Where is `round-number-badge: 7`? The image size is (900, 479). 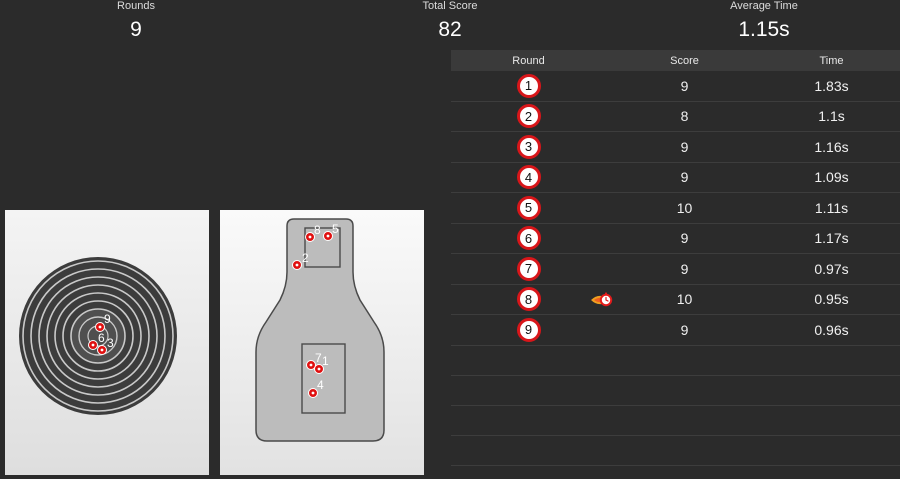 round-number-badge: 7 is located at coordinates (528, 268).